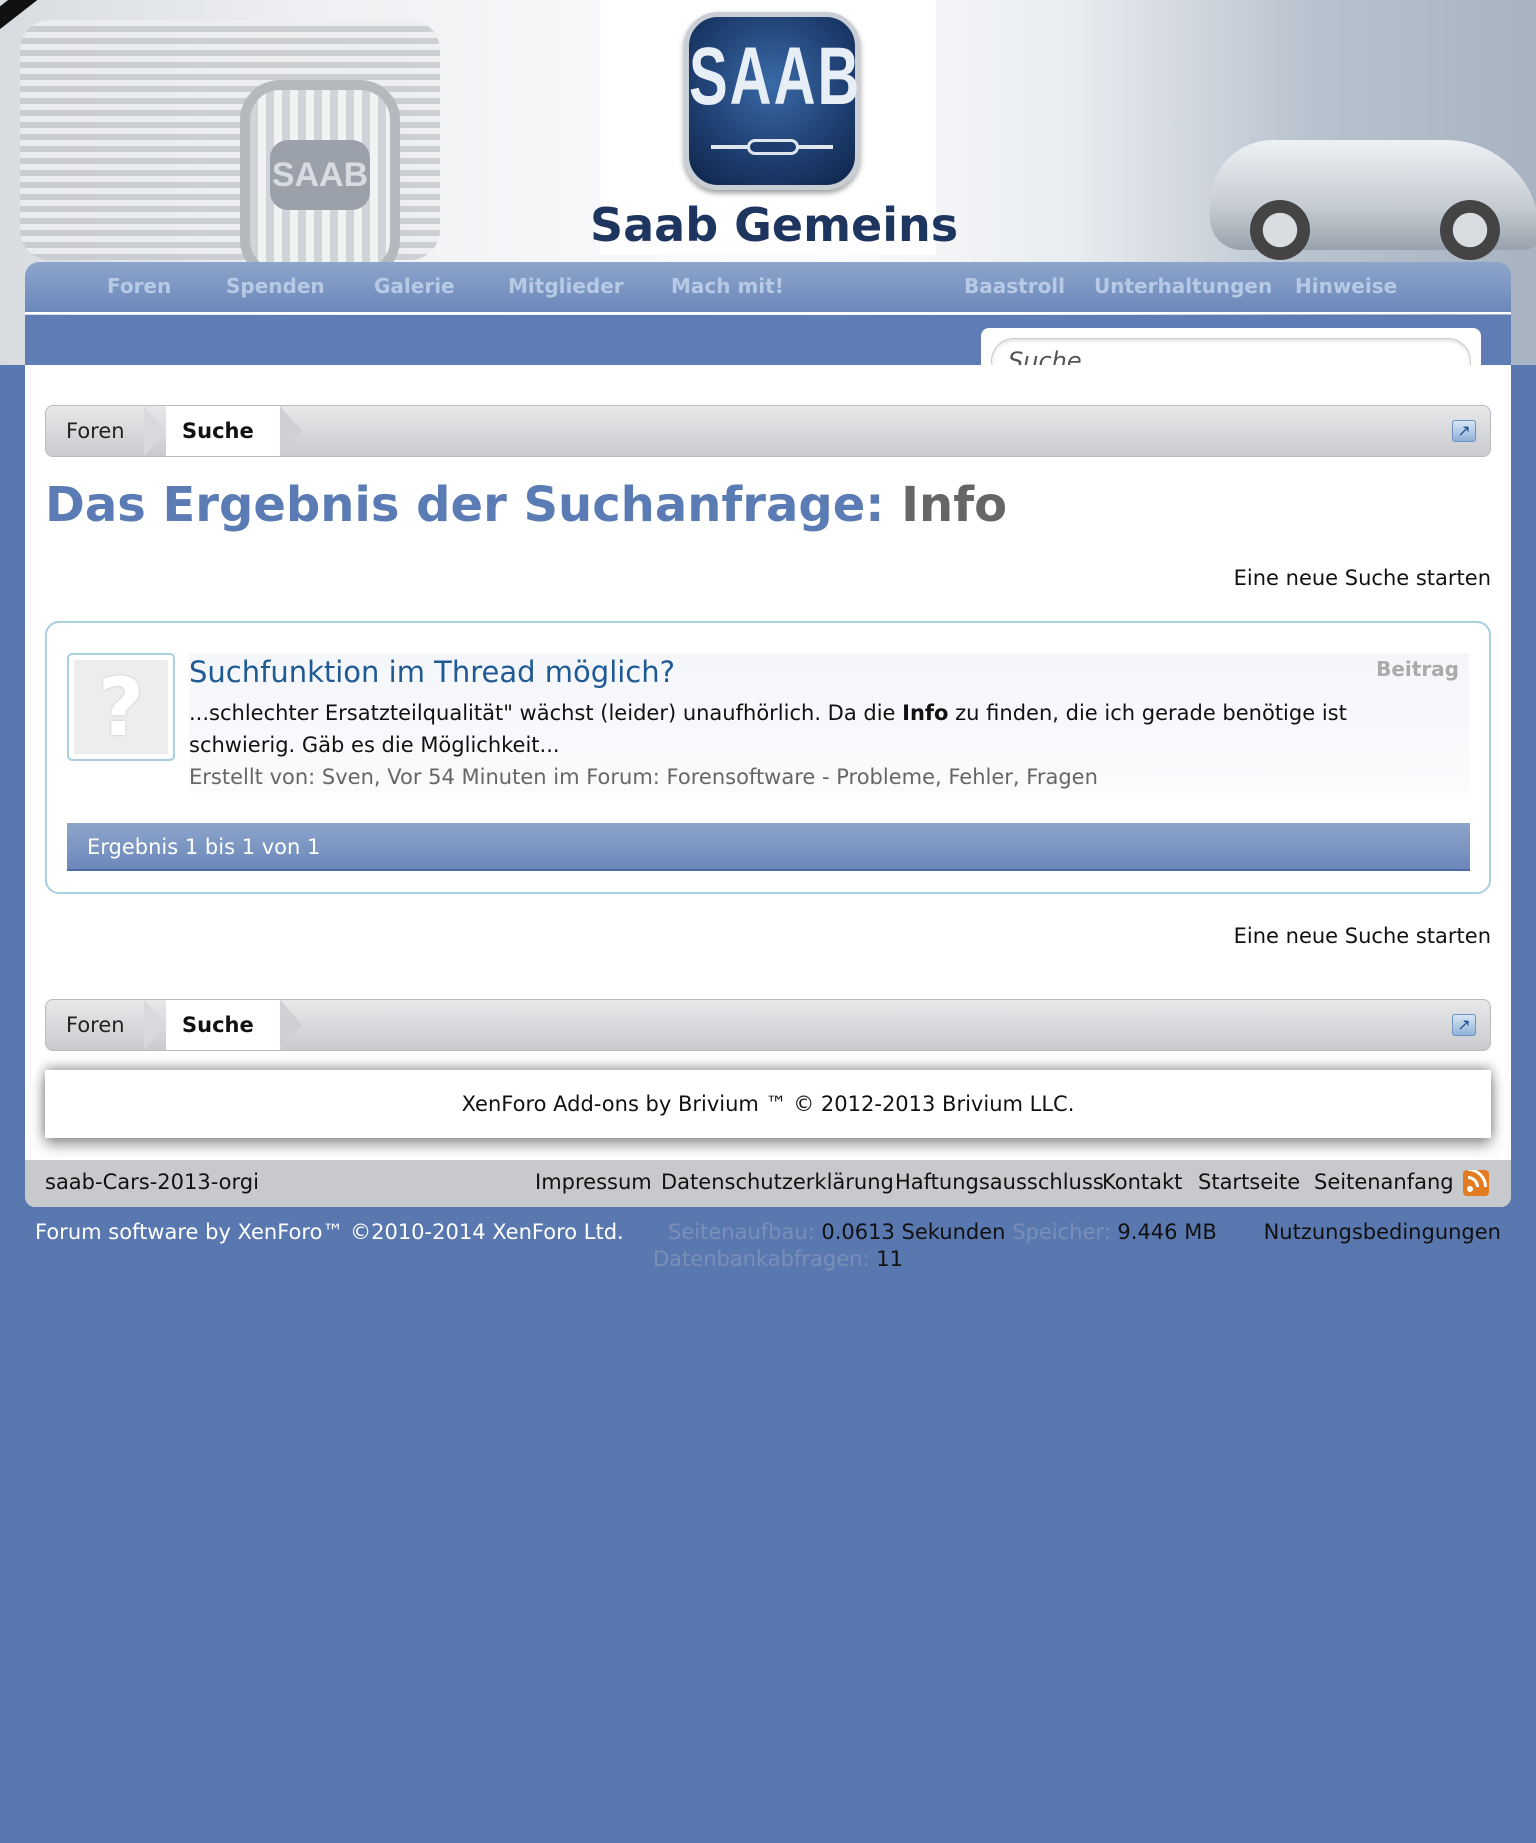 This screenshot has height=1843, width=1536. I want to click on default-avatar-icon: ?, so click(121, 707).